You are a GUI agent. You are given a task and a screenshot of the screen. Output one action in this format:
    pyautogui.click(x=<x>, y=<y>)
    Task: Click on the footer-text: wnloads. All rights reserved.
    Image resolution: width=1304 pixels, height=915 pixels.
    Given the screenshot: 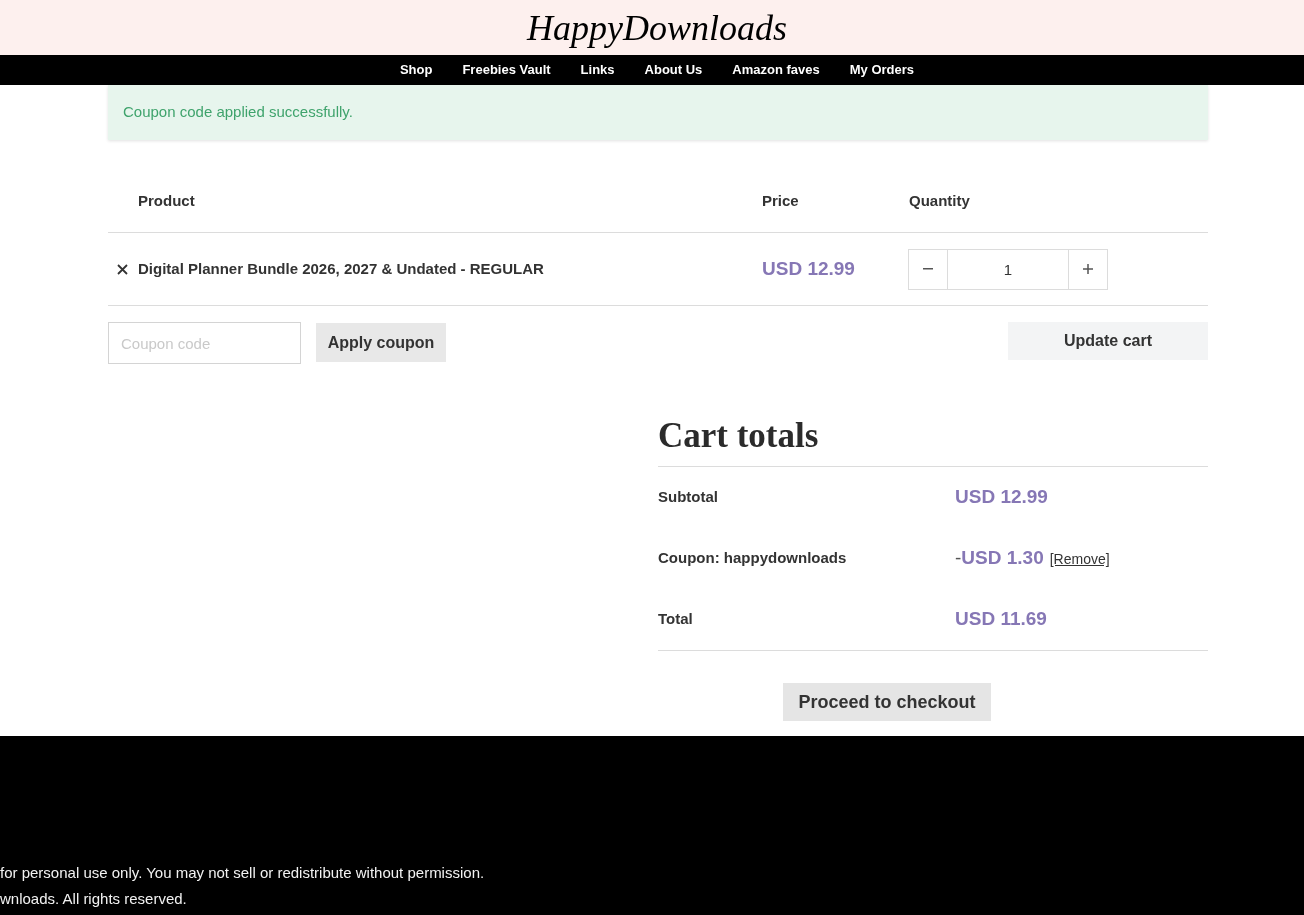 What is the action you would take?
    pyautogui.click(x=93, y=899)
    